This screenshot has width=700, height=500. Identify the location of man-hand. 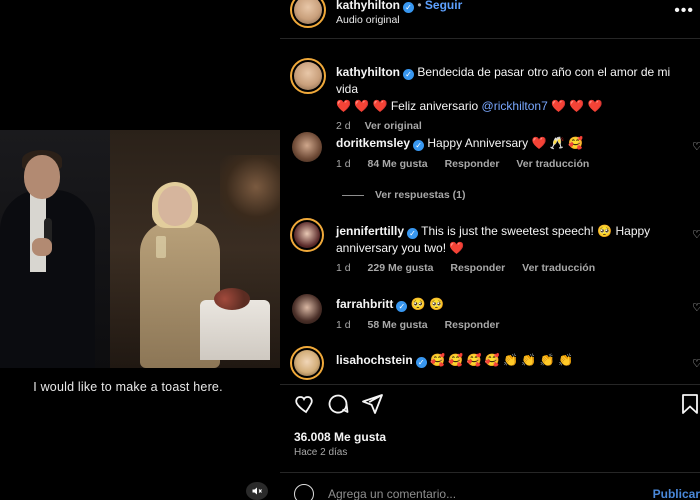
(42, 247).